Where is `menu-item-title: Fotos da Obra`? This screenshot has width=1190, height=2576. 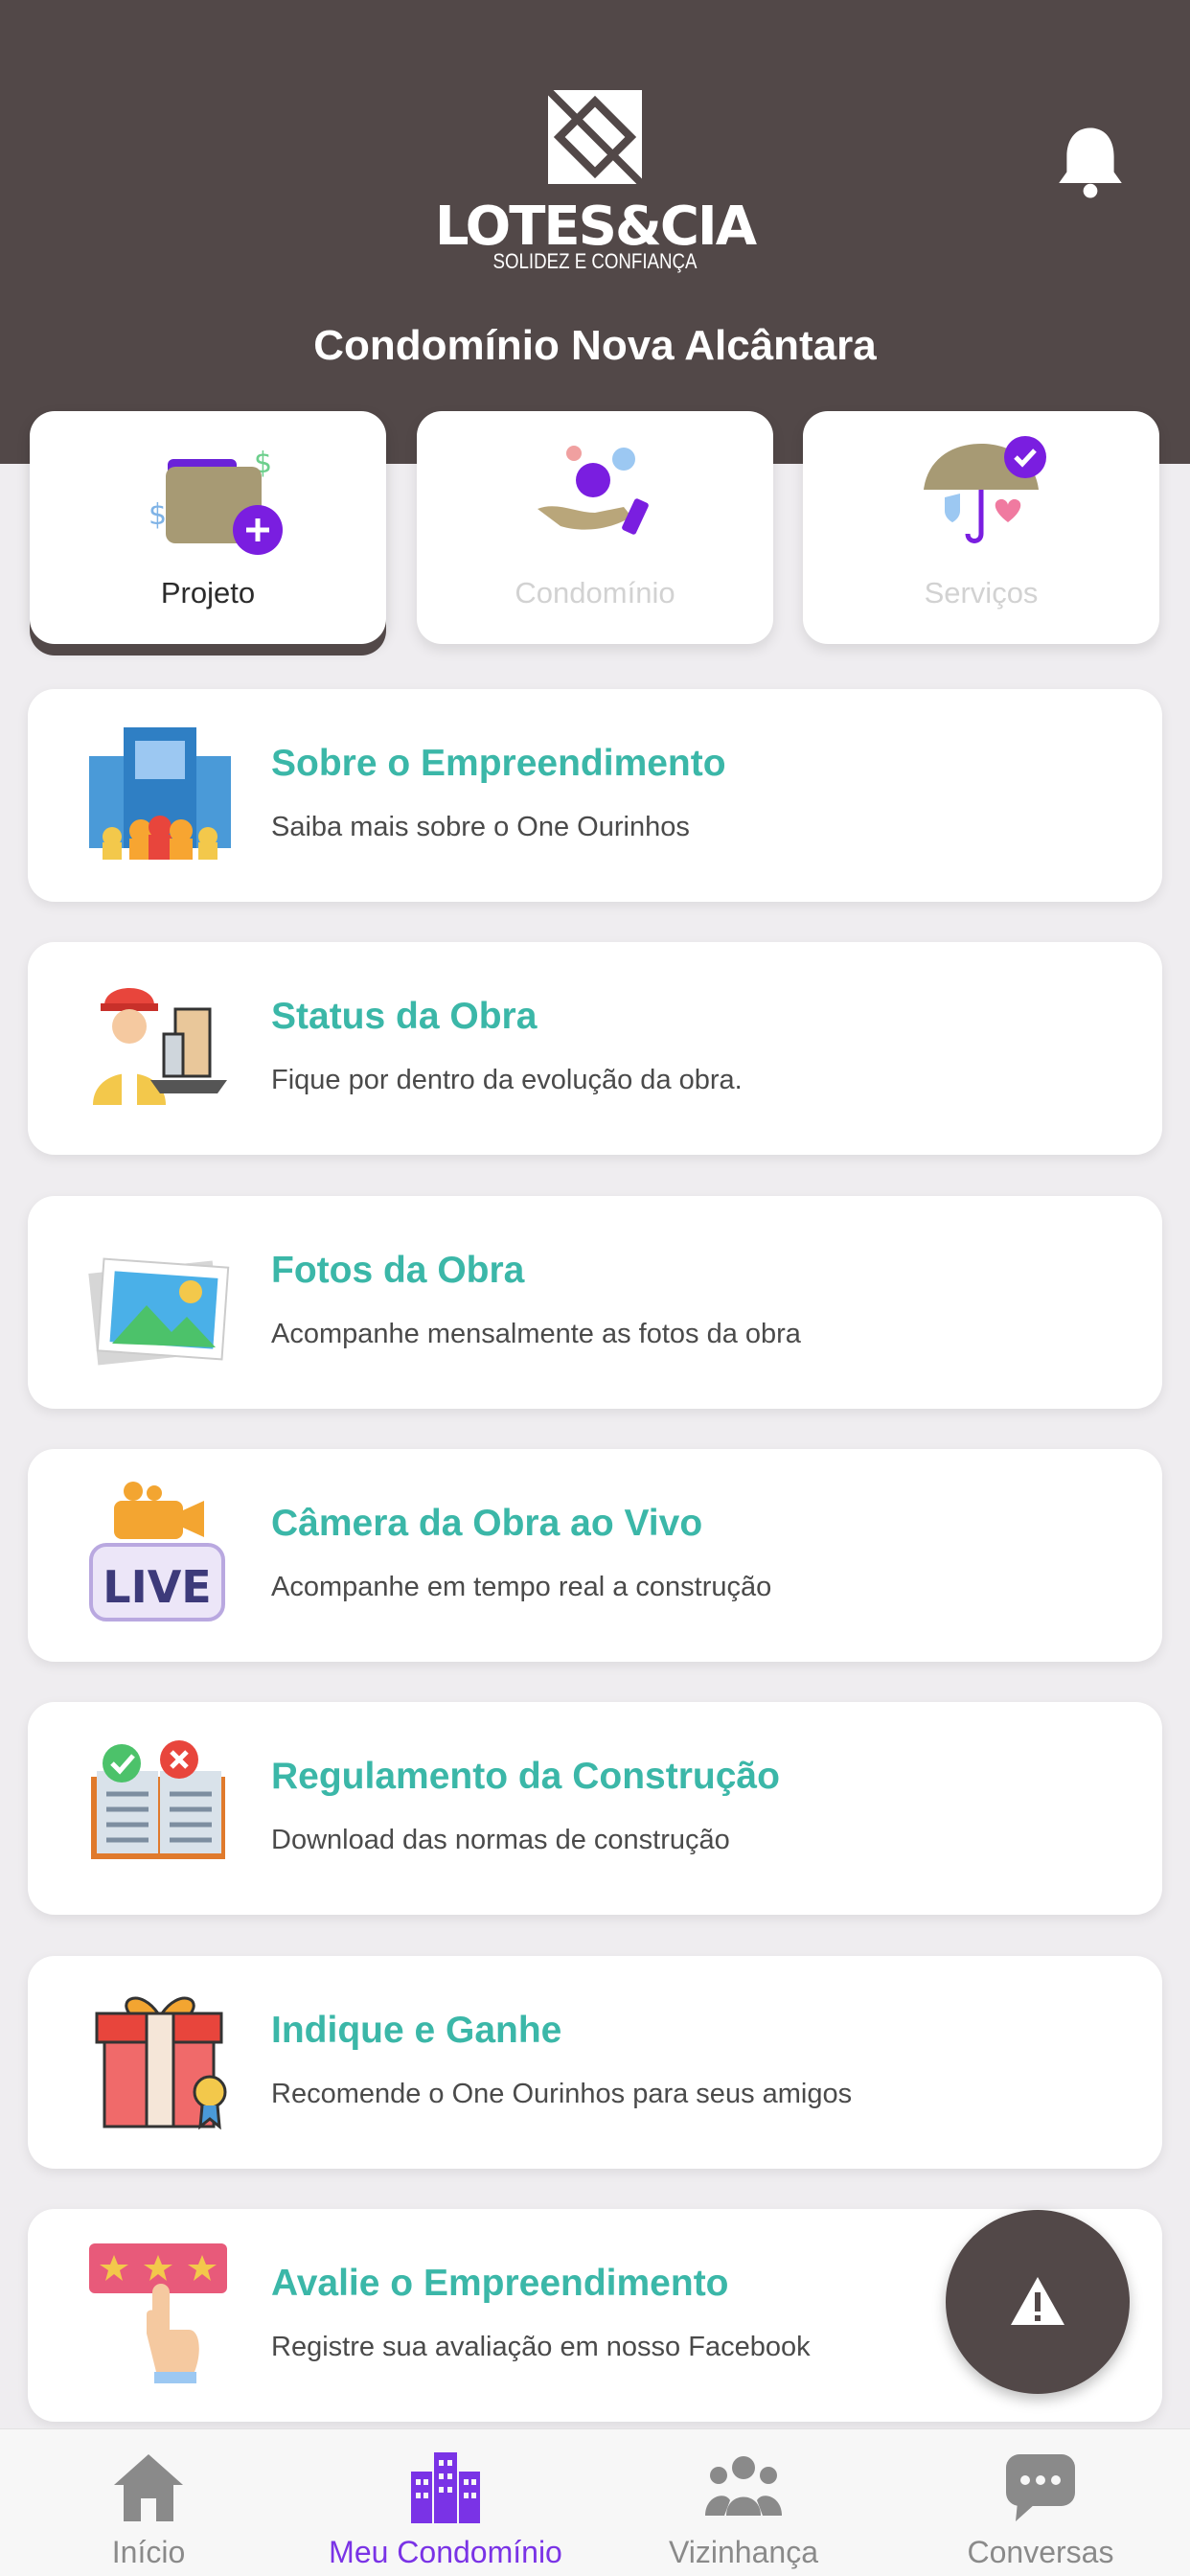
menu-item-title: Fotos da Obra is located at coordinates (398, 1270).